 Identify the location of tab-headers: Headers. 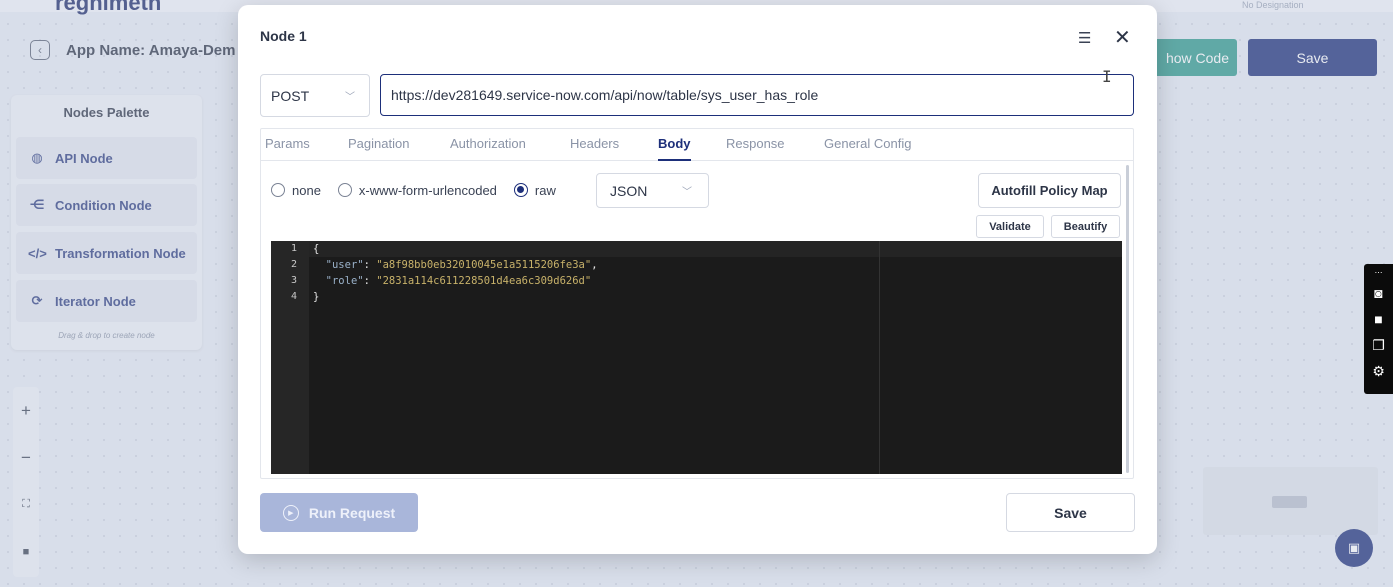
(594, 148).